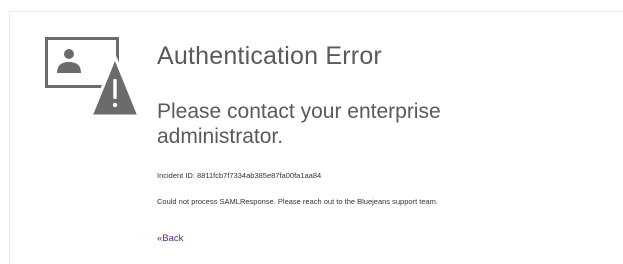 This screenshot has height=264, width=623. What do you see at coordinates (259, 175) in the screenshot?
I see `incident-id-value: 8811fcb7f7334ab385e87fa00fa1aa84` at bounding box center [259, 175].